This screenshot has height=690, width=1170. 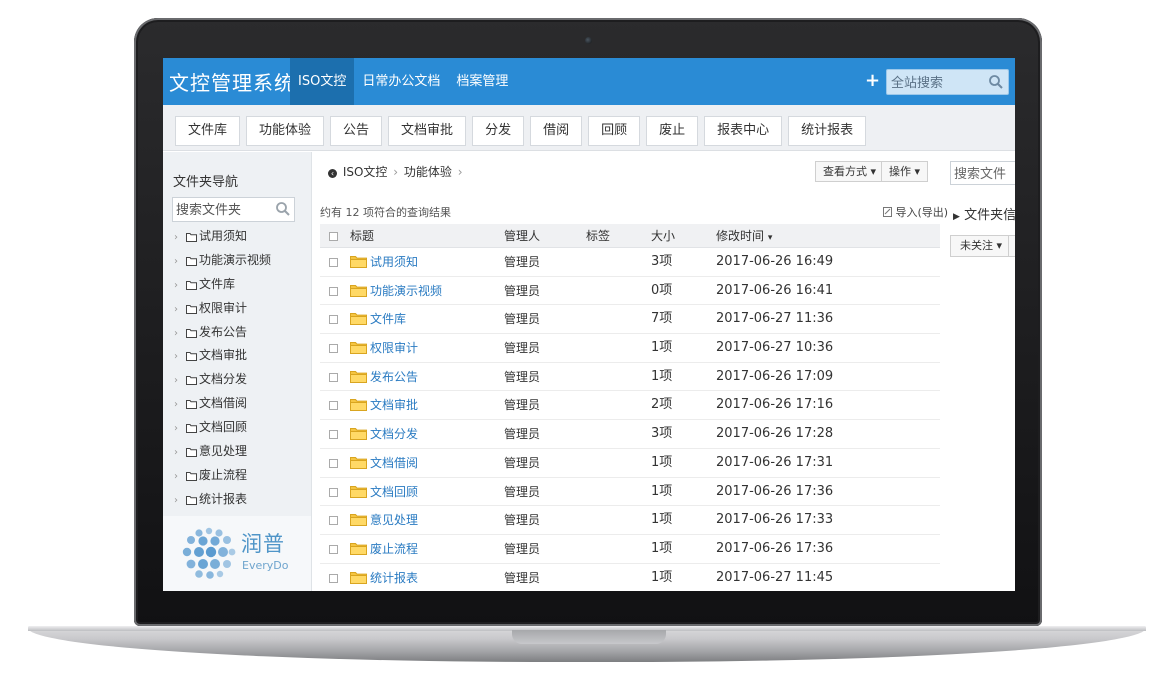 I want to click on module-tab: 废止, so click(x=672, y=131).